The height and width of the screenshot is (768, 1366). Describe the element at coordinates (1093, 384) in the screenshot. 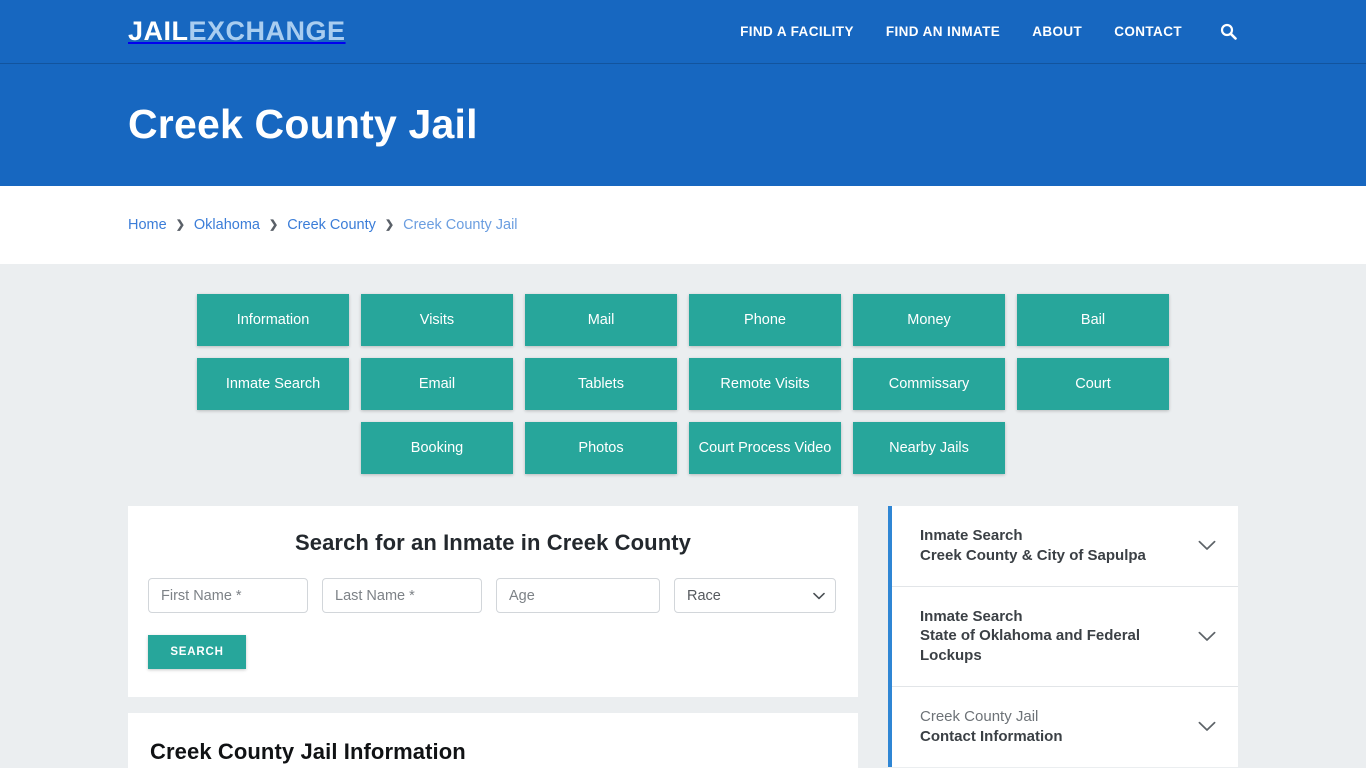

I see `tile-court: Court` at that location.